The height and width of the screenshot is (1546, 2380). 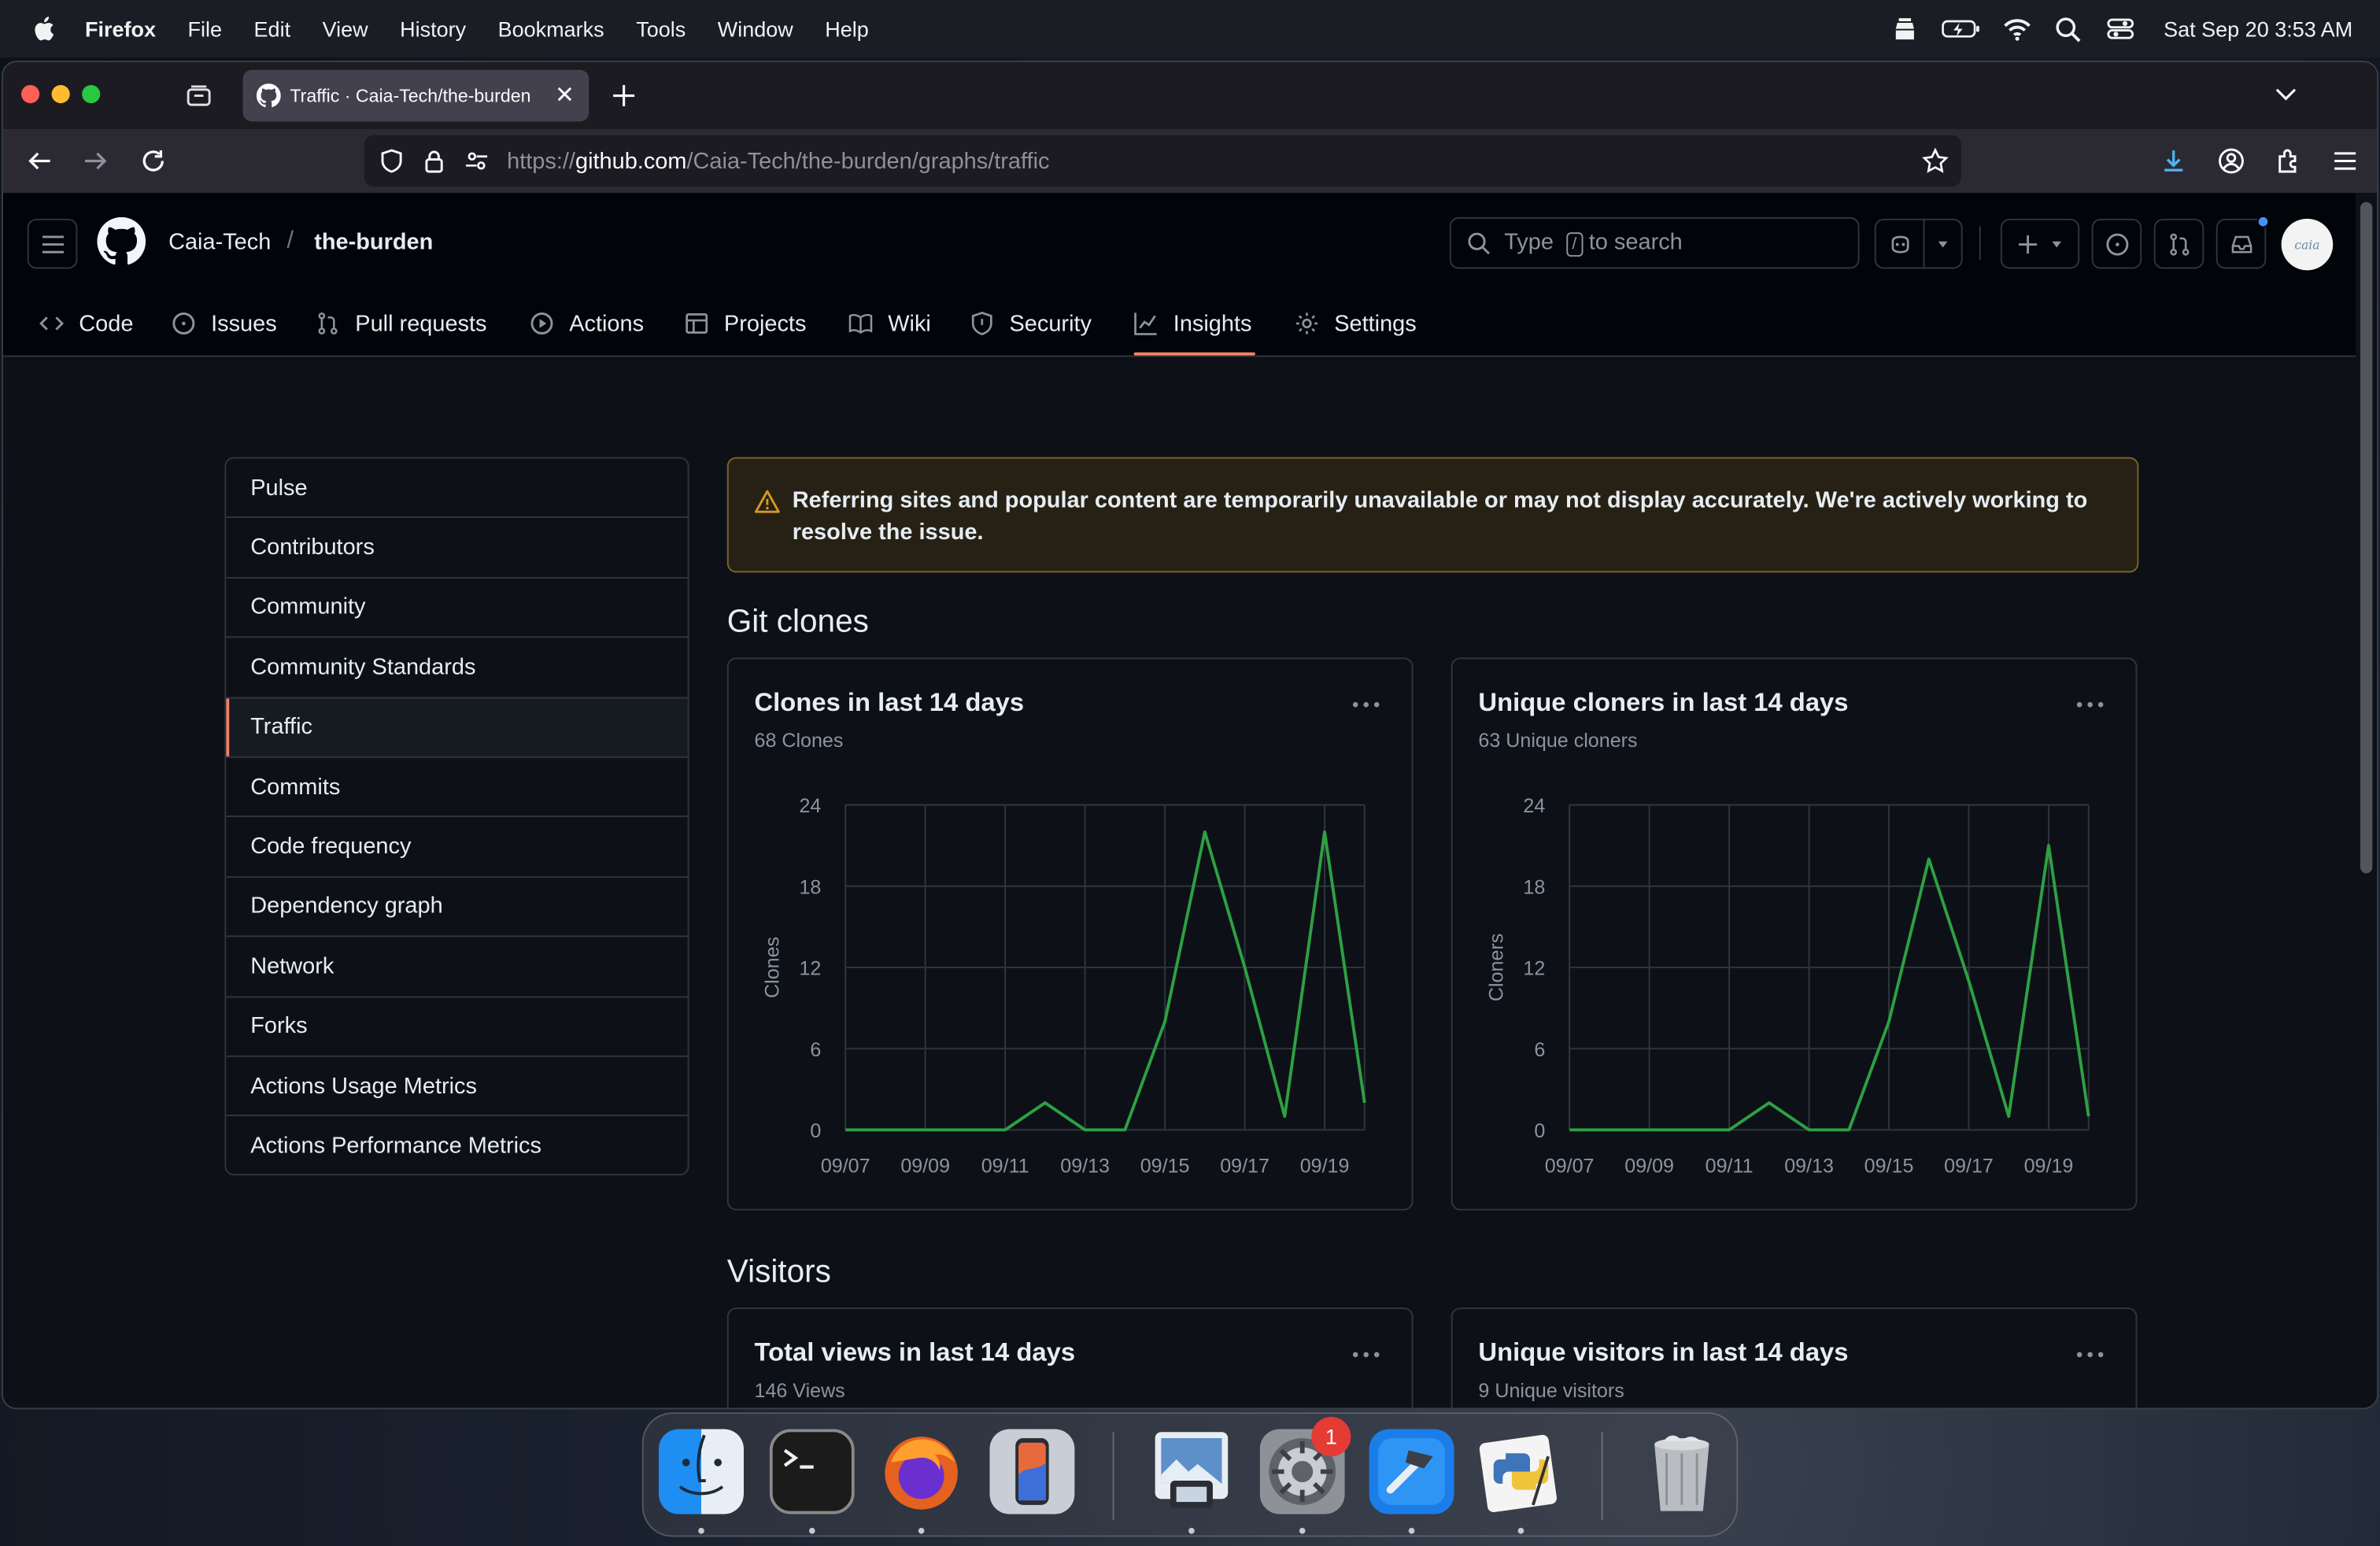 I want to click on python-launcher-icon, so click(x=1520, y=1472).